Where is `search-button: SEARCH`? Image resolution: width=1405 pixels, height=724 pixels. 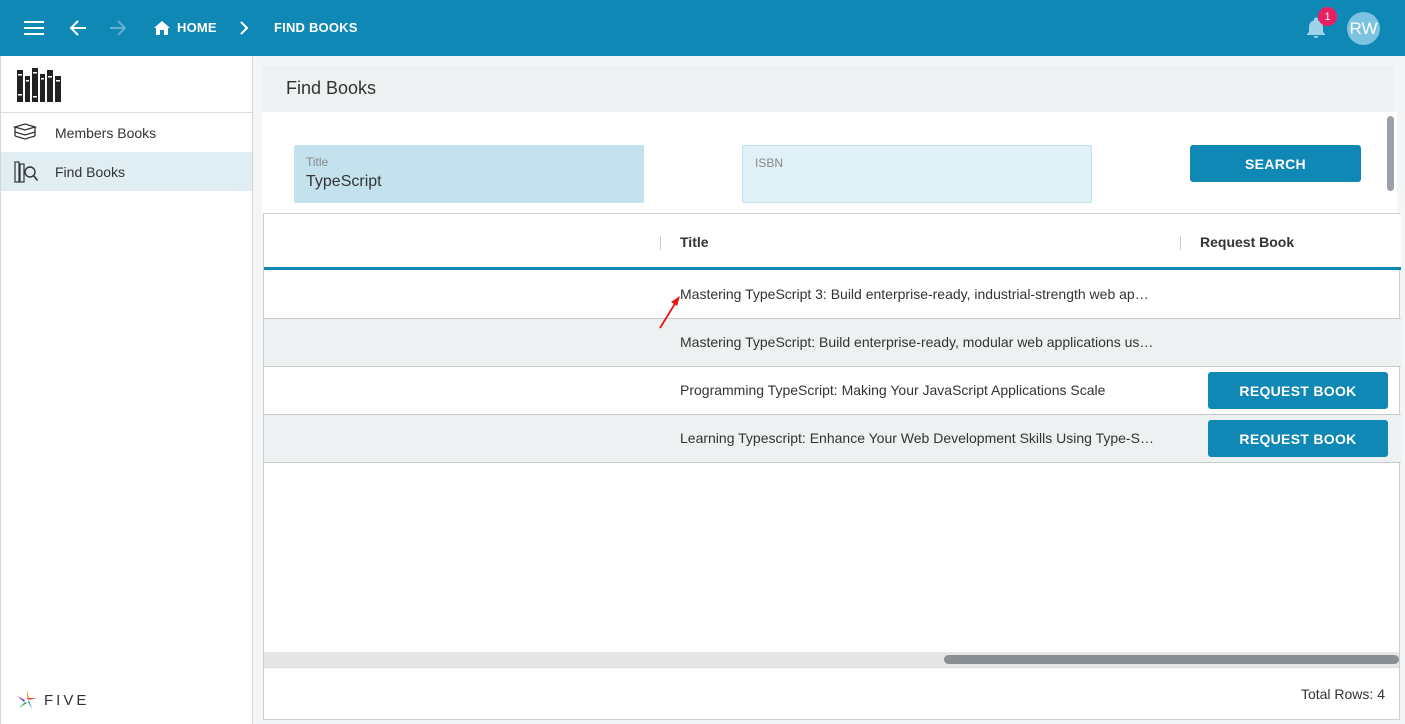 search-button: SEARCH is located at coordinates (1275, 163).